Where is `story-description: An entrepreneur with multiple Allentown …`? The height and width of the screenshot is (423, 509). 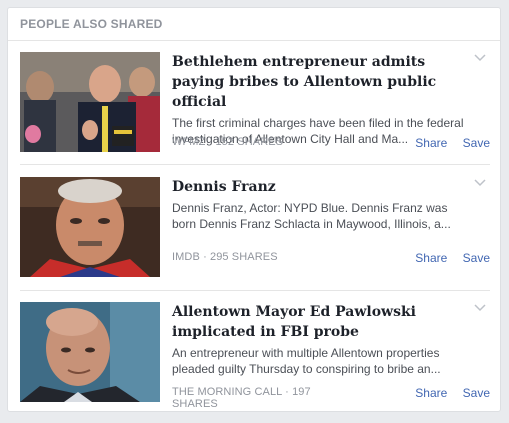 story-description: An entrepreneur with multiple Allentown … is located at coordinates (306, 361).